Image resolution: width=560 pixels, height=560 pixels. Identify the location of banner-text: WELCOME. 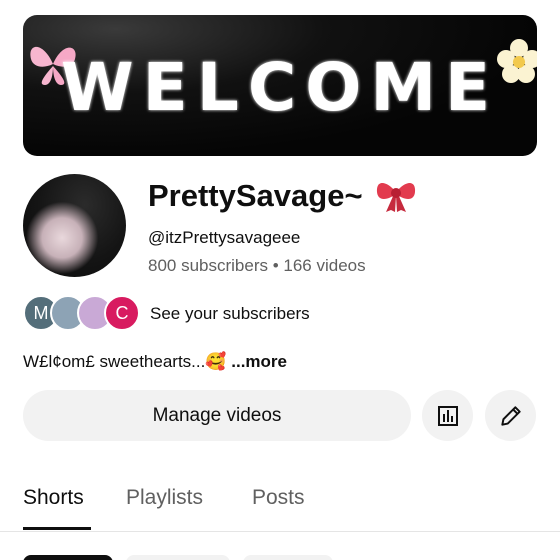
(280, 87).